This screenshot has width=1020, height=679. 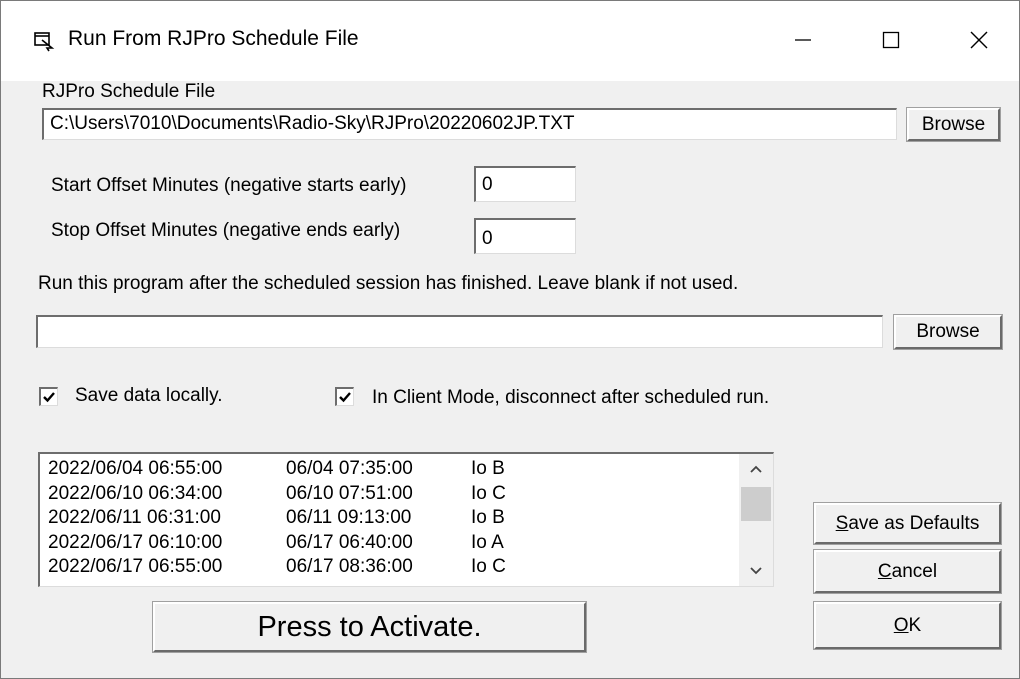 I want to click on cancel-accel: C, so click(x=884, y=571).